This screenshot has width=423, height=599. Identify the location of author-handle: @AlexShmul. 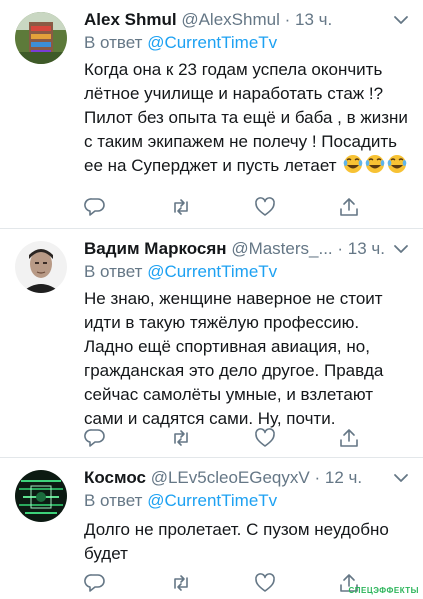
(230, 19).